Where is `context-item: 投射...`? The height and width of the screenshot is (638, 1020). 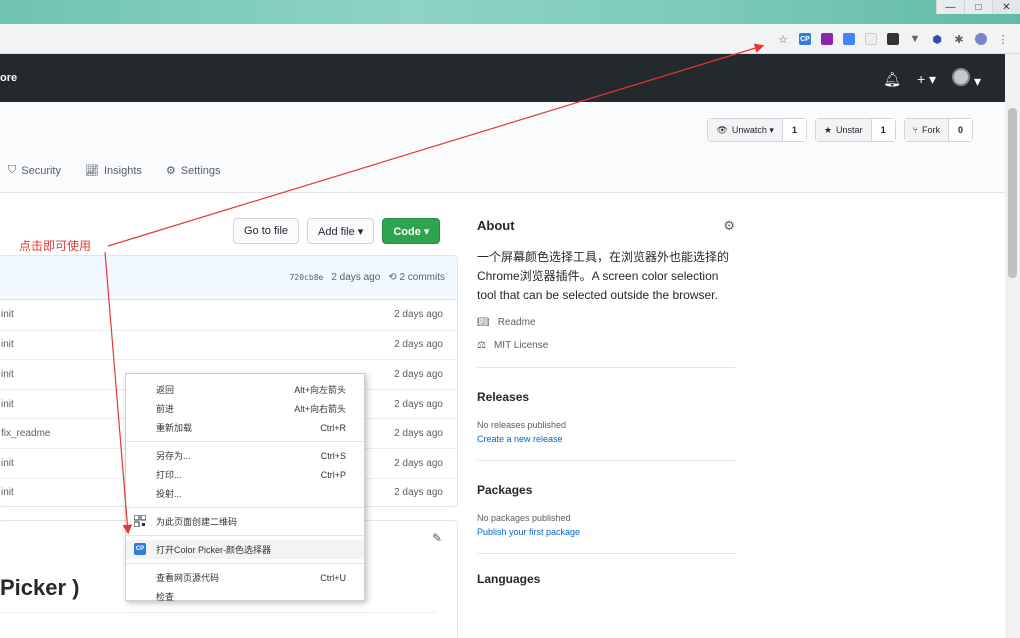
context-item: 投射... is located at coordinates (245, 493).